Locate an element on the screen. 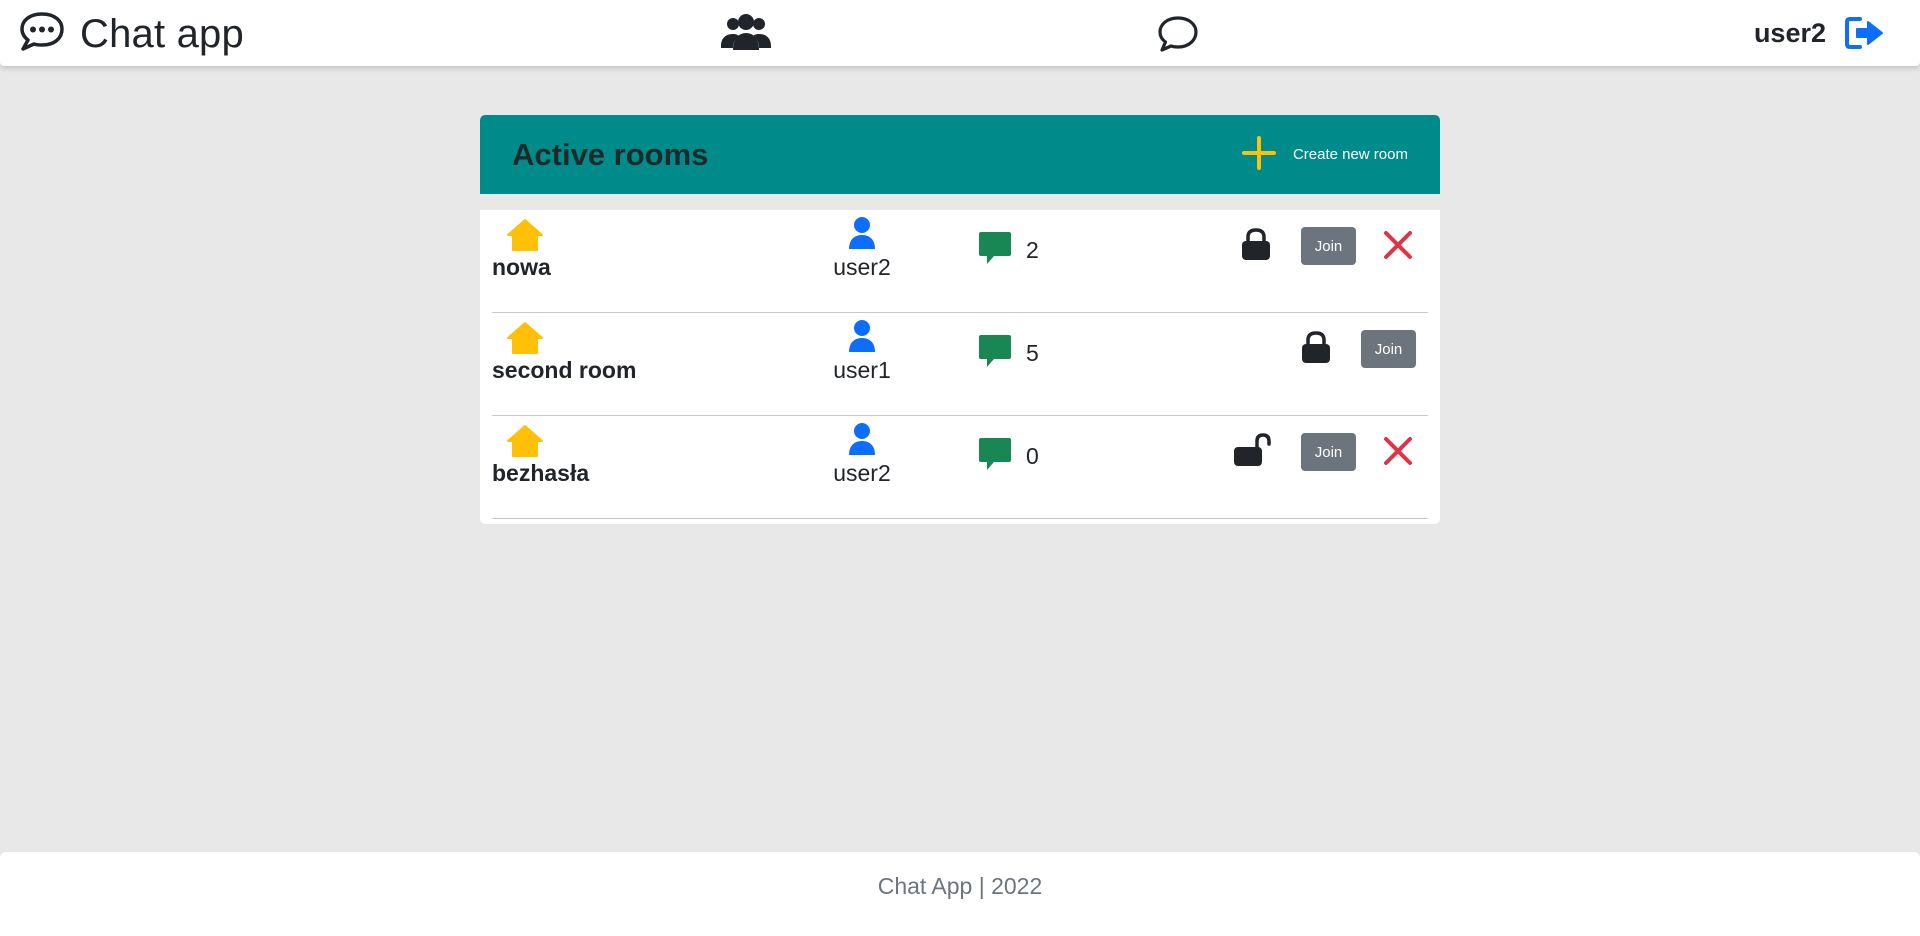 The height and width of the screenshot is (936, 1920). message-count: 0 is located at coordinates (1032, 455).